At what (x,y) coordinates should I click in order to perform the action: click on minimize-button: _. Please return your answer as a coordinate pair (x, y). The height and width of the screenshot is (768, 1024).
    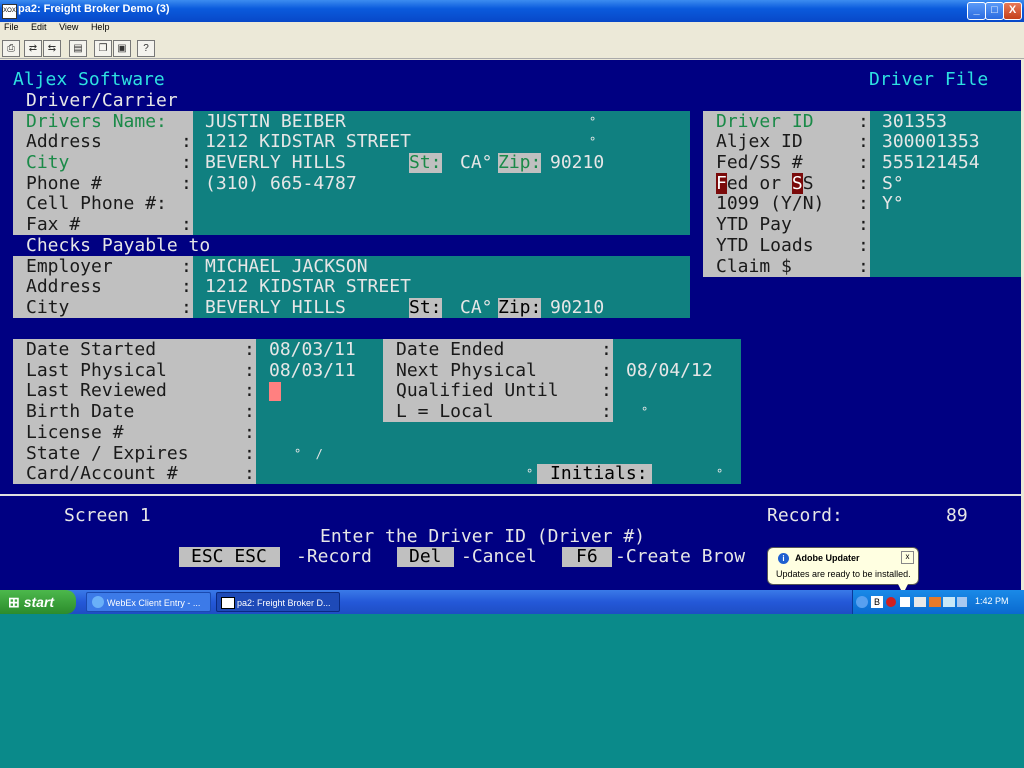
    Looking at the image, I should click on (976, 11).